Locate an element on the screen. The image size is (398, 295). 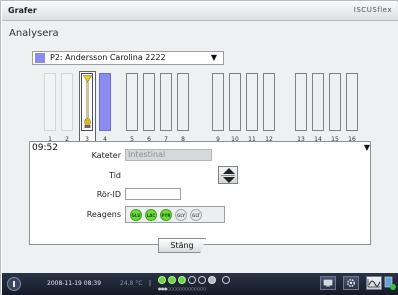
window-title: Grafer is located at coordinates (22, 10).